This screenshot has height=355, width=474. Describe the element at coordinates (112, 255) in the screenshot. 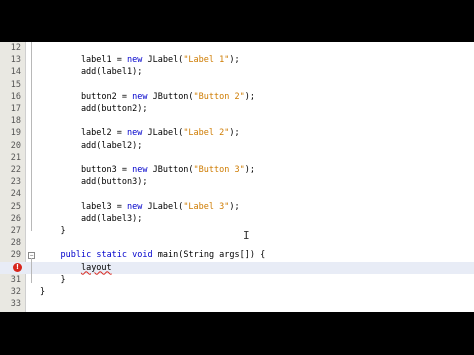

I see `keyword: static` at that location.